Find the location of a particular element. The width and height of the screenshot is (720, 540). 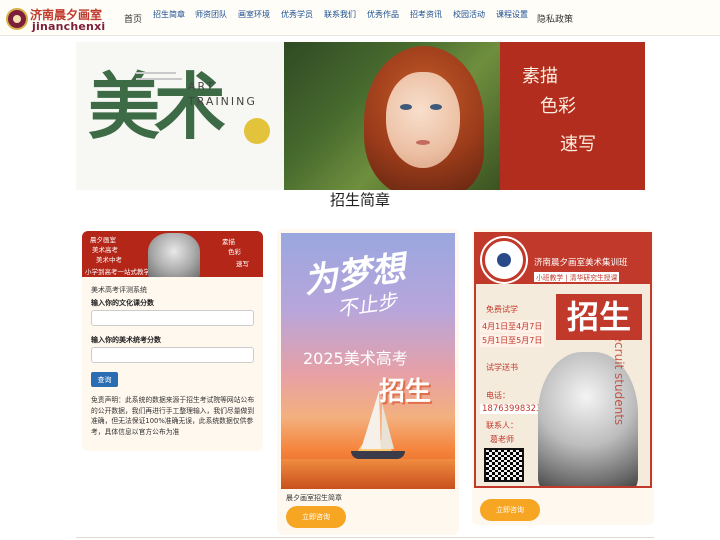

nav-home: 首页 is located at coordinates (133, 18).